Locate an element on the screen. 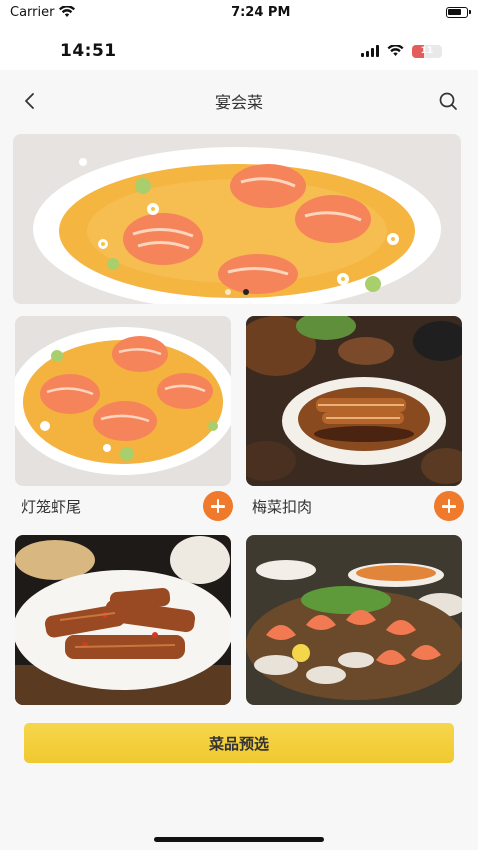 The width and height of the screenshot is (478, 850). dish-card: 灯笼虾尾 is located at coordinates (124, 421).